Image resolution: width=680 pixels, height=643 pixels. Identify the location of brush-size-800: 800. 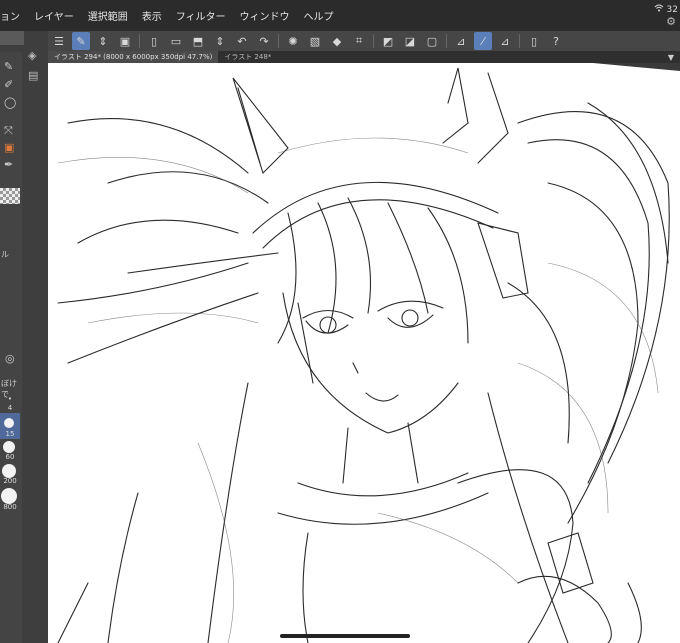
(10, 507).